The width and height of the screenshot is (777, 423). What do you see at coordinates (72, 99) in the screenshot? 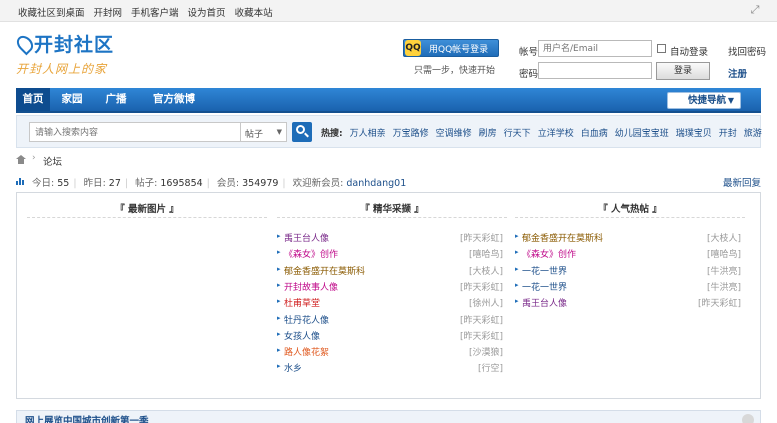
I see `nav-item-space: 家园` at bounding box center [72, 99].